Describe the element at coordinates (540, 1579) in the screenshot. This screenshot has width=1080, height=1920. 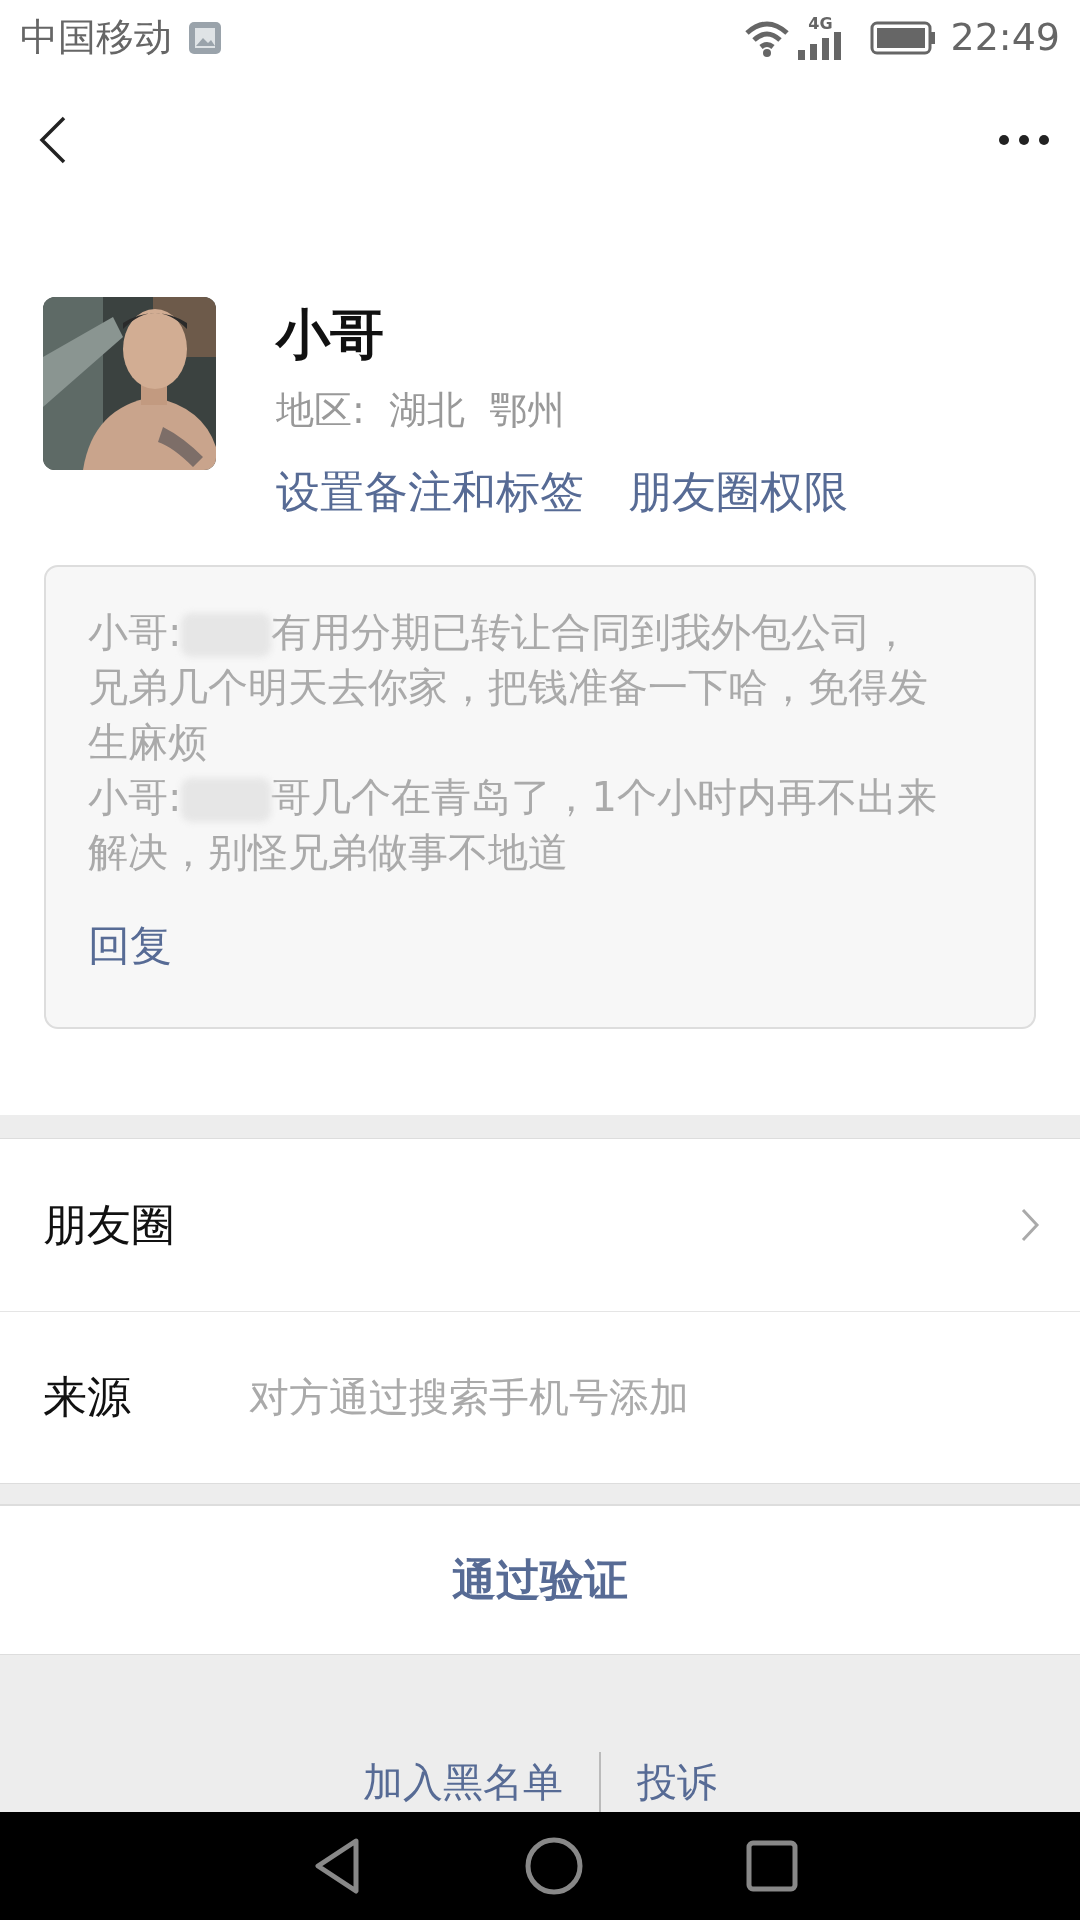
I see `verify-button: 通过验证` at that location.